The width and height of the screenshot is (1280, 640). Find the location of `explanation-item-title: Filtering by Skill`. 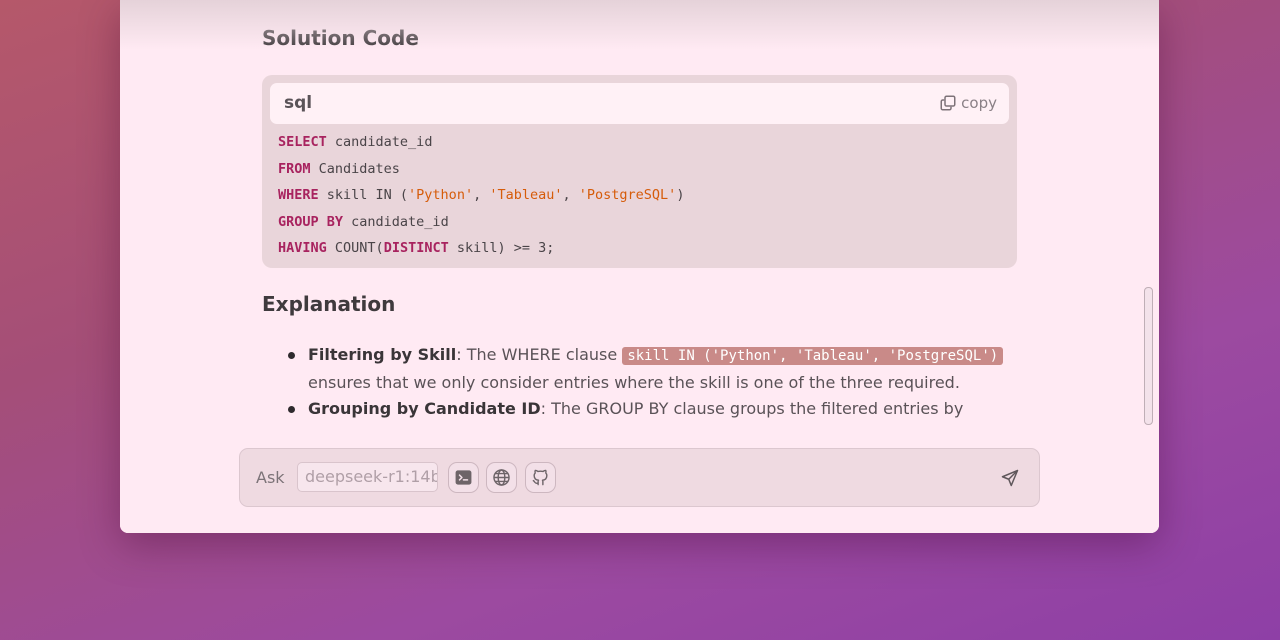

explanation-item-title: Filtering by Skill is located at coordinates (382, 354).